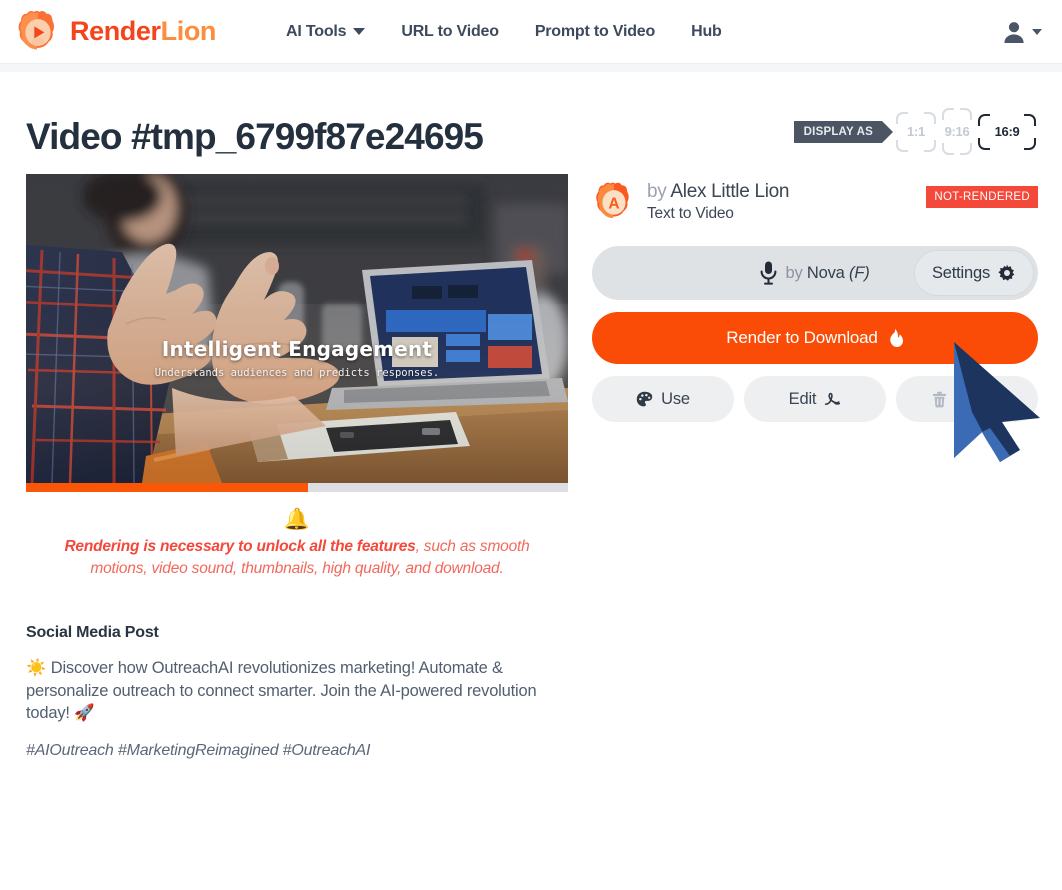  What do you see at coordinates (769, 273) in the screenshot?
I see `microphone-icon` at bounding box center [769, 273].